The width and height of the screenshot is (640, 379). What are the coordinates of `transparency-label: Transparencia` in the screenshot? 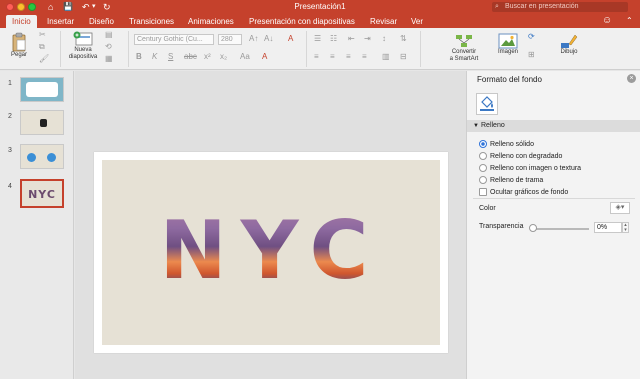 It's located at (501, 226).